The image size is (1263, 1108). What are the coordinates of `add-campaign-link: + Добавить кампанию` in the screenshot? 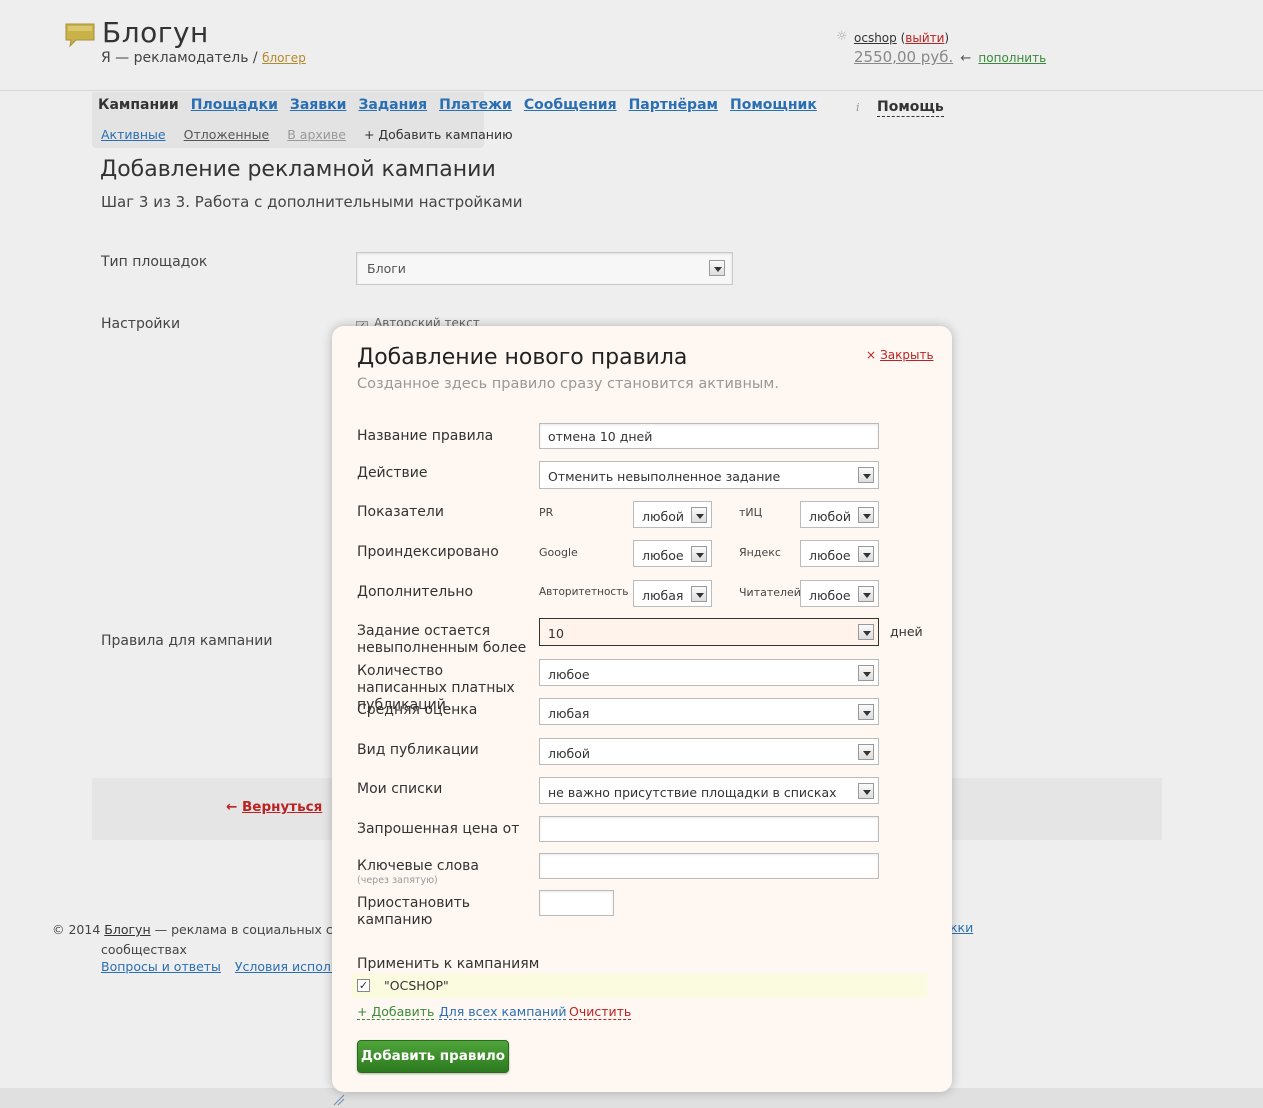 It's located at (438, 134).